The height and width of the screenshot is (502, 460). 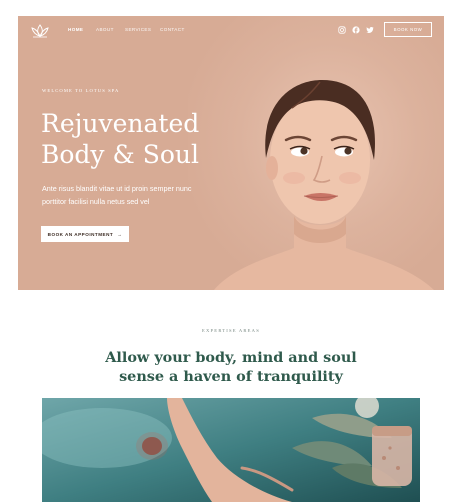 What do you see at coordinates (231, 376) in the screenshot?
I see `section-title-line-2: sense a haven of tranquility` at bounding box center [231, 376].